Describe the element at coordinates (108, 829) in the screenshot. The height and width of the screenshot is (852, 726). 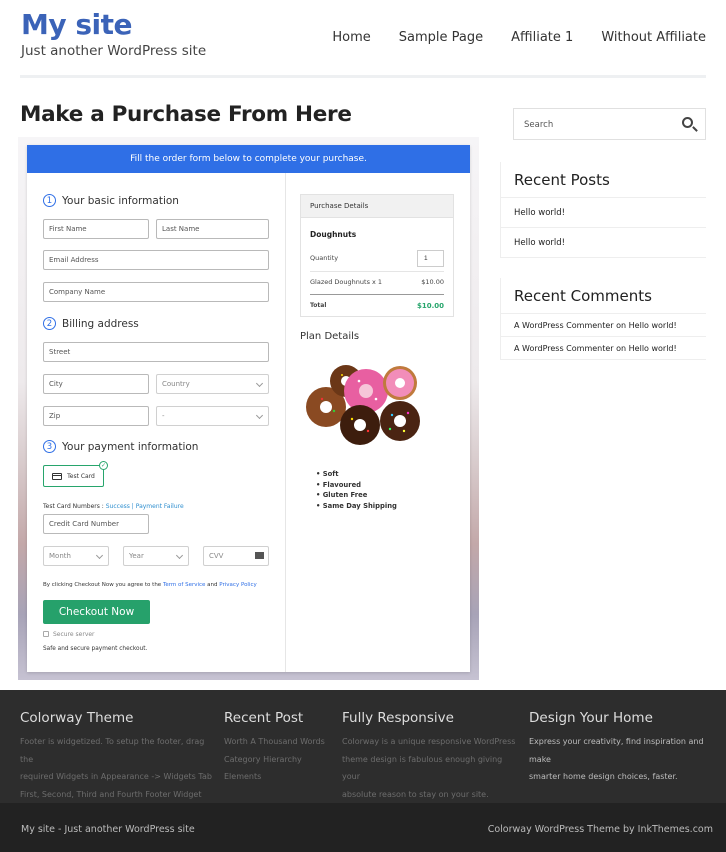
I see `footer-site-credit: My site - Just another WordPress site` at that location.